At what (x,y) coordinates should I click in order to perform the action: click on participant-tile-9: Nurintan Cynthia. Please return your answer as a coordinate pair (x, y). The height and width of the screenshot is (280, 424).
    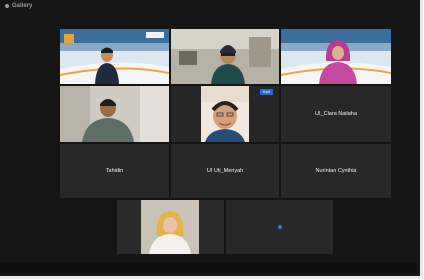
    Looking at the image, I should click on (336, 171).